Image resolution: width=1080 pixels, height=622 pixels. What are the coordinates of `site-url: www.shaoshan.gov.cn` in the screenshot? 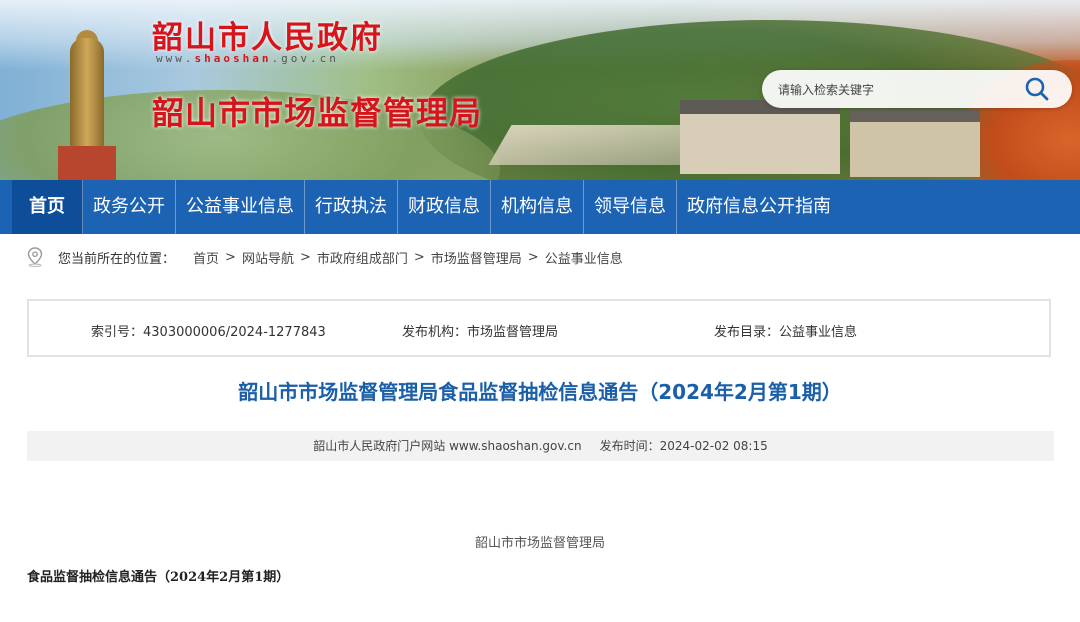 It's located at (247, 58).